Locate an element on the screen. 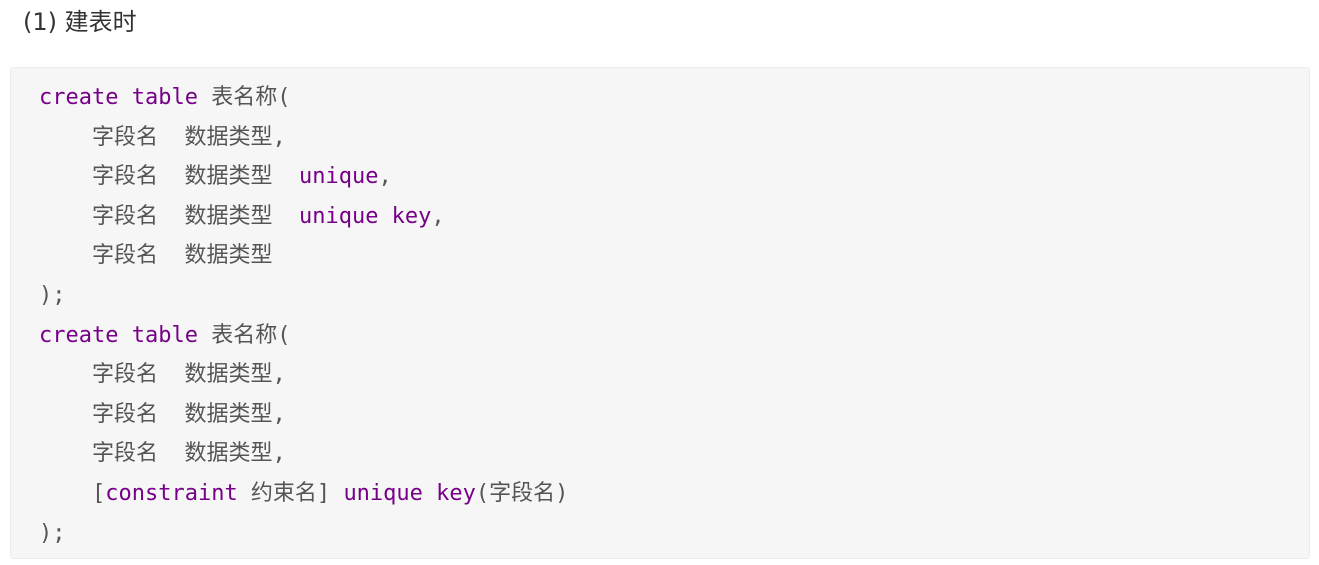  code-line: [constraint 约束名] unique key(字段名) is located at coordinates (303, 494).